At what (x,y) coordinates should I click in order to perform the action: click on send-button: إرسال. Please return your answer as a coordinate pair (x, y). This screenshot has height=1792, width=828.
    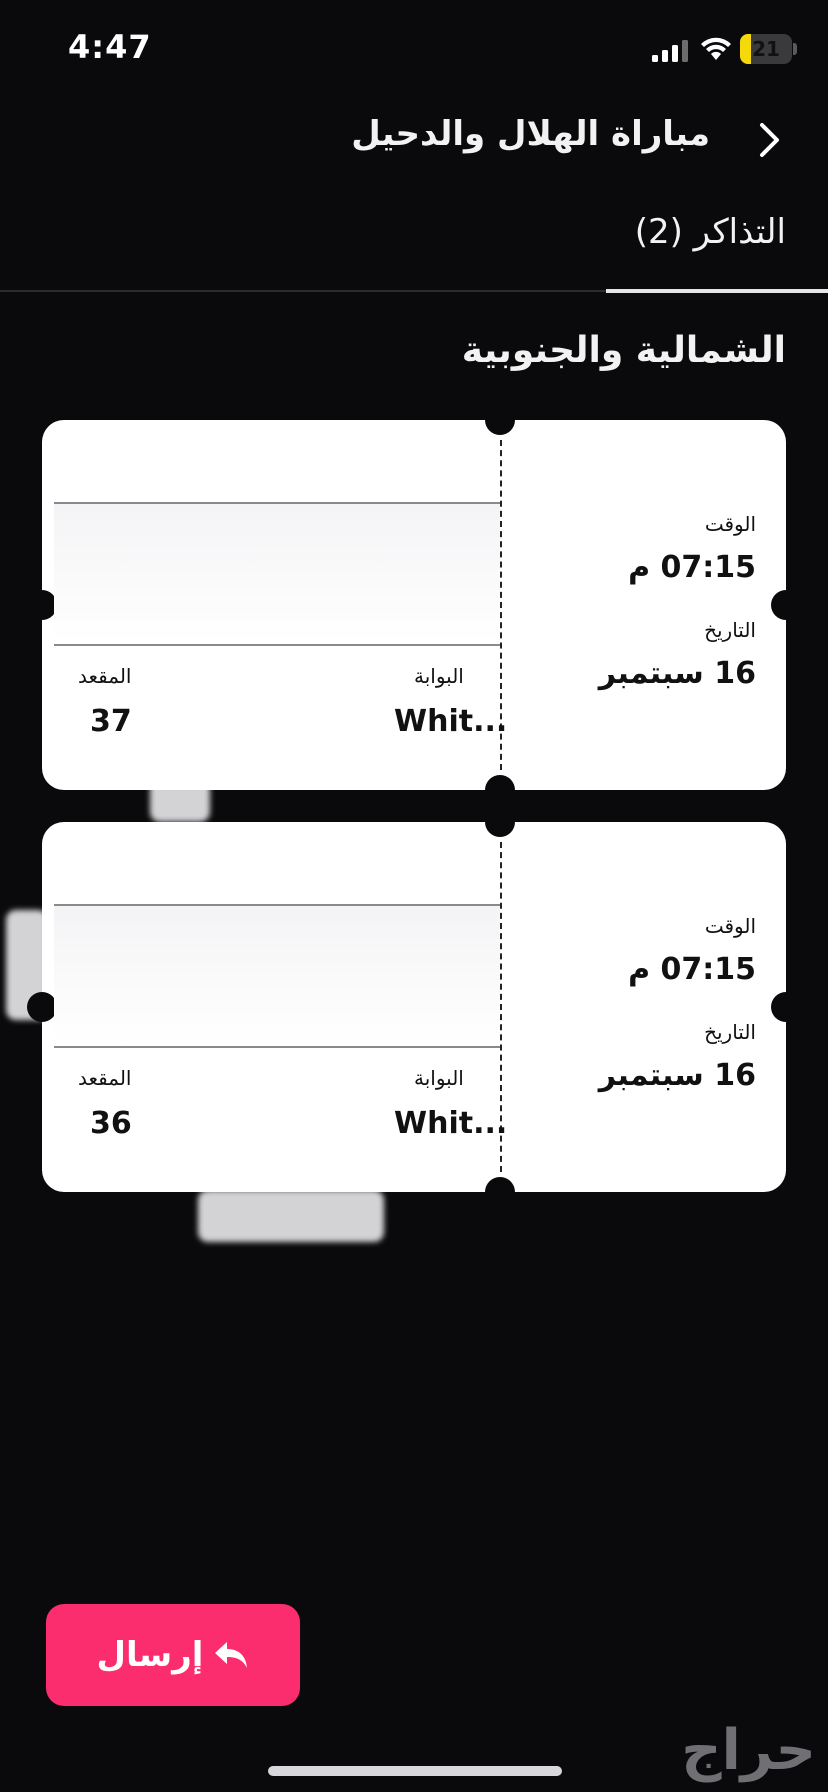
    Looking at the image, I should click on (173, 1655).